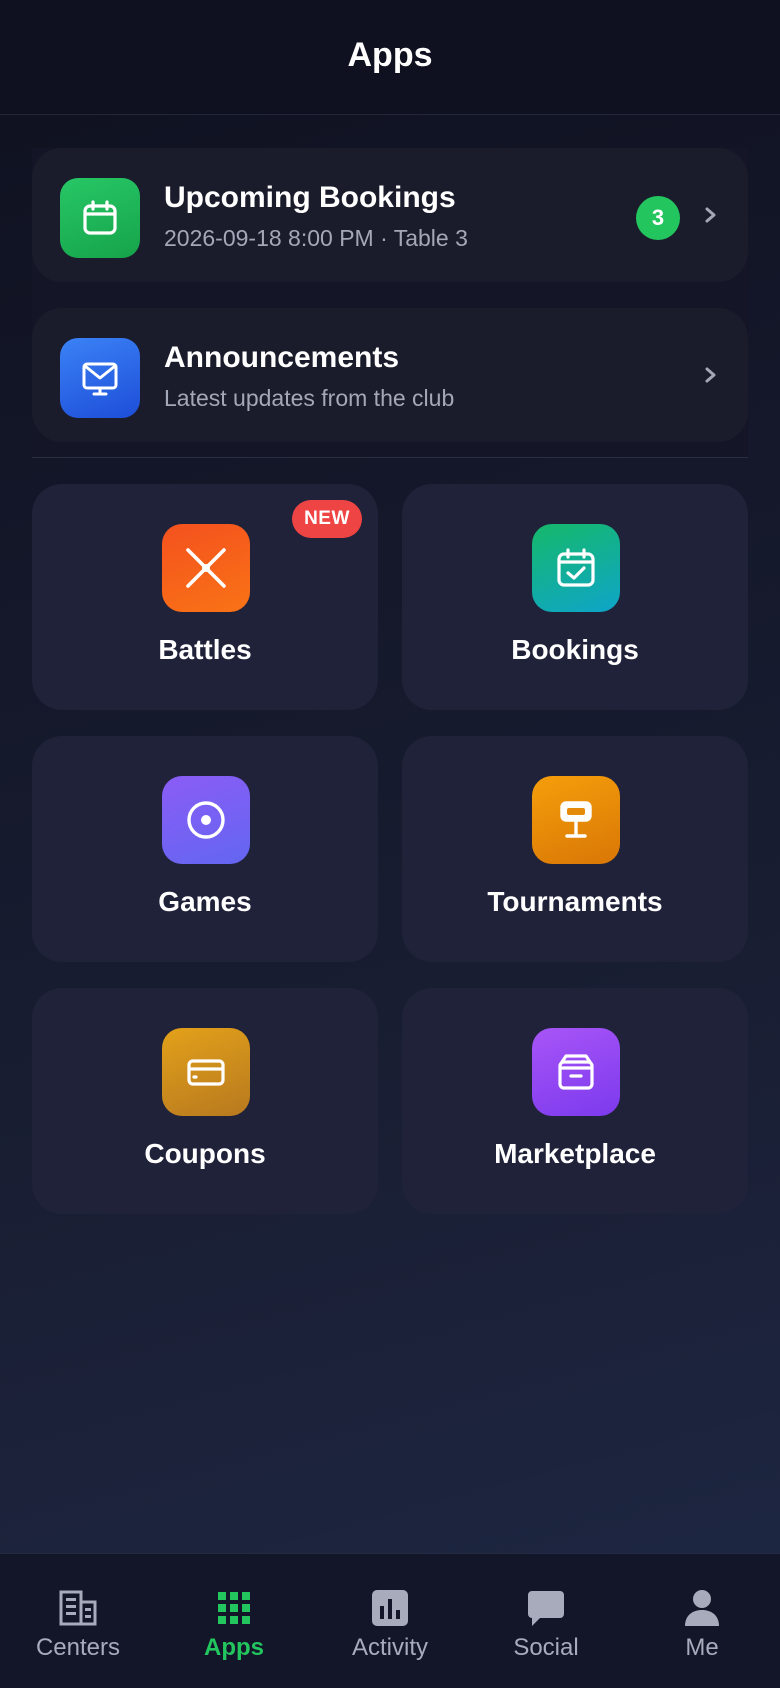  I want to click on tab-apps: Apps, so click(234, 1621).